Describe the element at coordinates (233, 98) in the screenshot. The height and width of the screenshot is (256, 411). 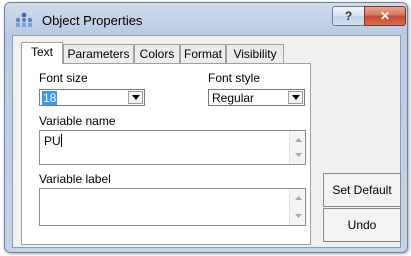
I see `font-style-value: Regular` at that location.